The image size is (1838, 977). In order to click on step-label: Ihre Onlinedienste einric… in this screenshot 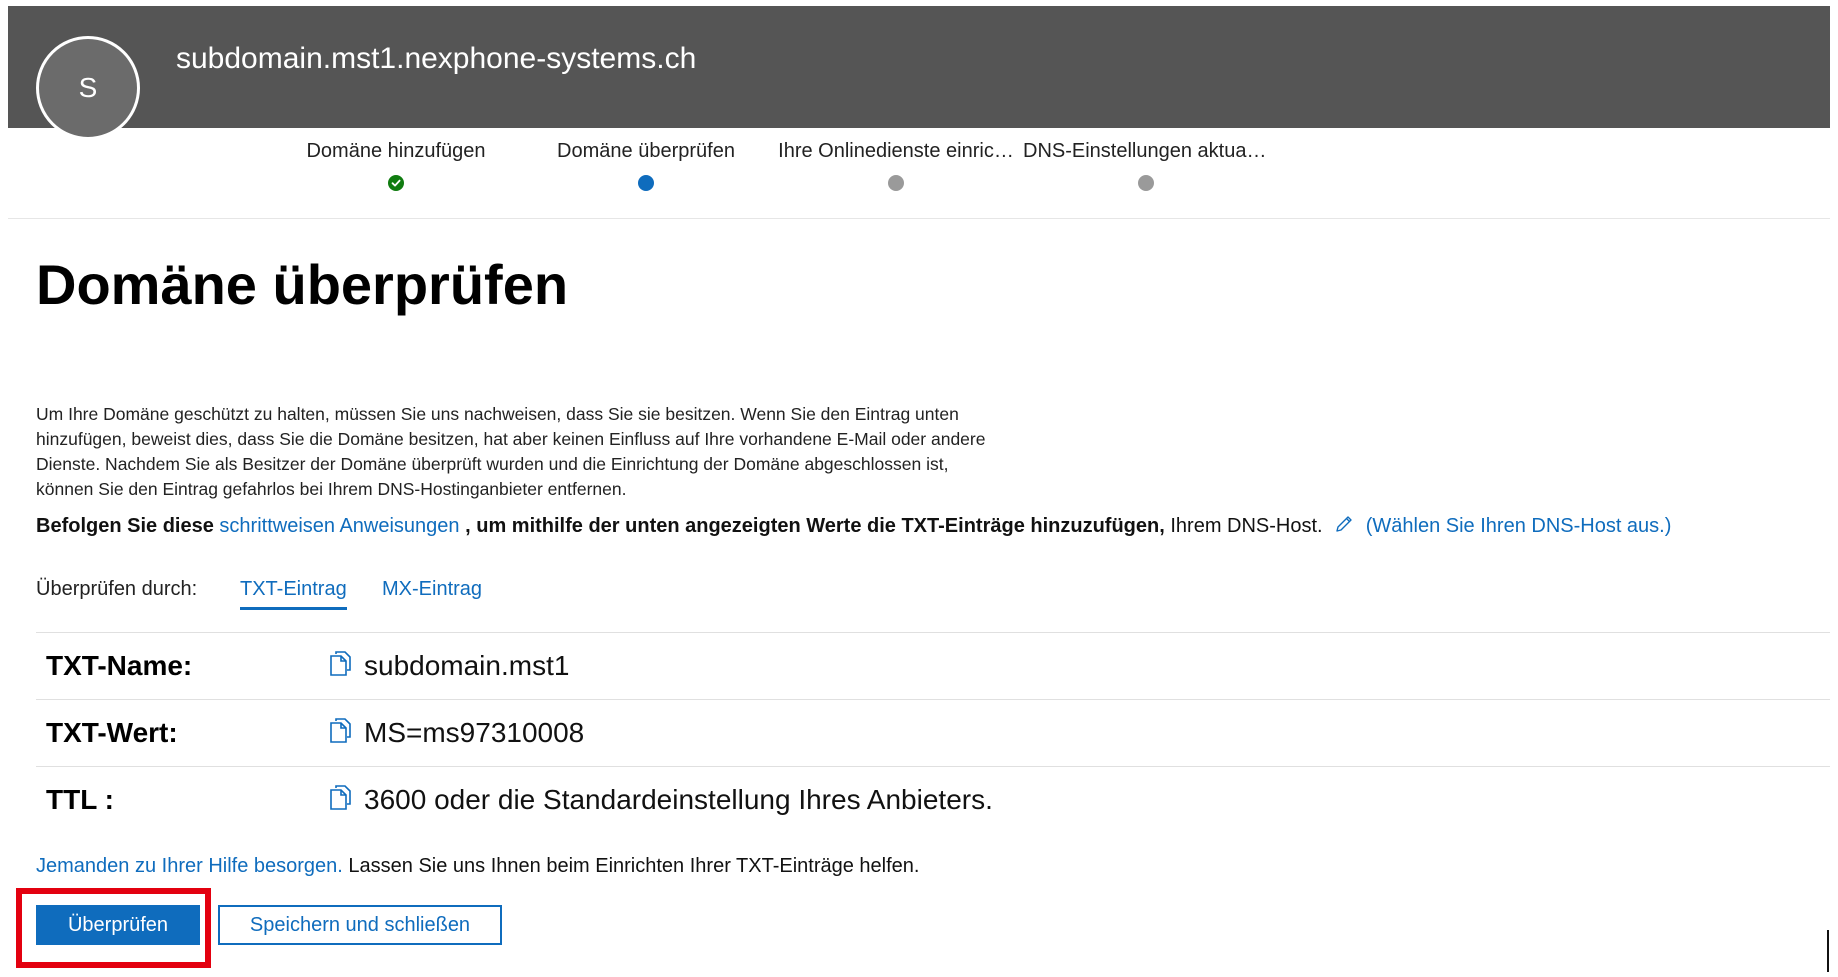, I will do `click(896, 151)`.